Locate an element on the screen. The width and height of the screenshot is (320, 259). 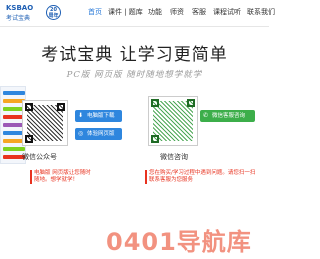
right-note-marker is located at coordinates (146, 177).